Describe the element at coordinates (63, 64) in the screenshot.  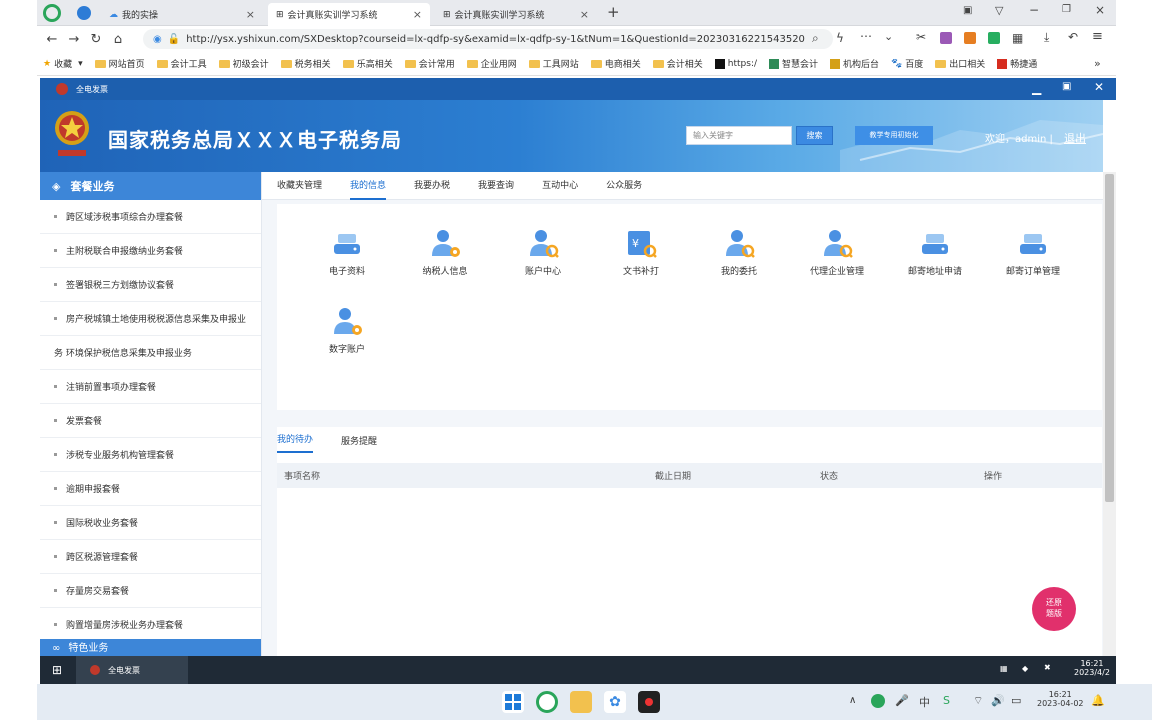
I see `bookmark-favorites: ★ 收藏 ▾` at that location.